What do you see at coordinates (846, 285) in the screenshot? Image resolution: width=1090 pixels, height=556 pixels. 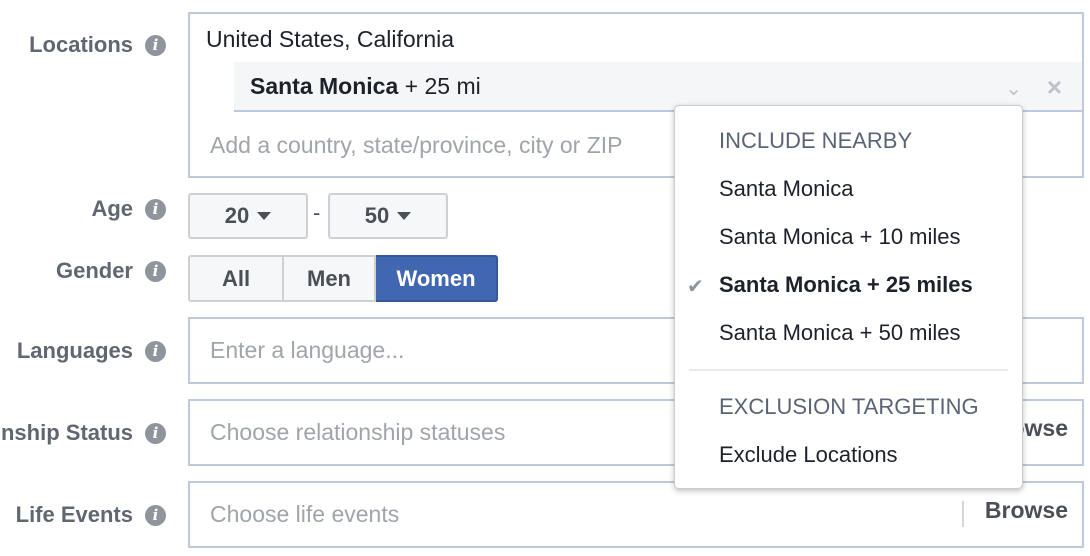 I see `dropdown-item-25-miles: Santa Monica + 25 miles` at bounding box center [846, 285].